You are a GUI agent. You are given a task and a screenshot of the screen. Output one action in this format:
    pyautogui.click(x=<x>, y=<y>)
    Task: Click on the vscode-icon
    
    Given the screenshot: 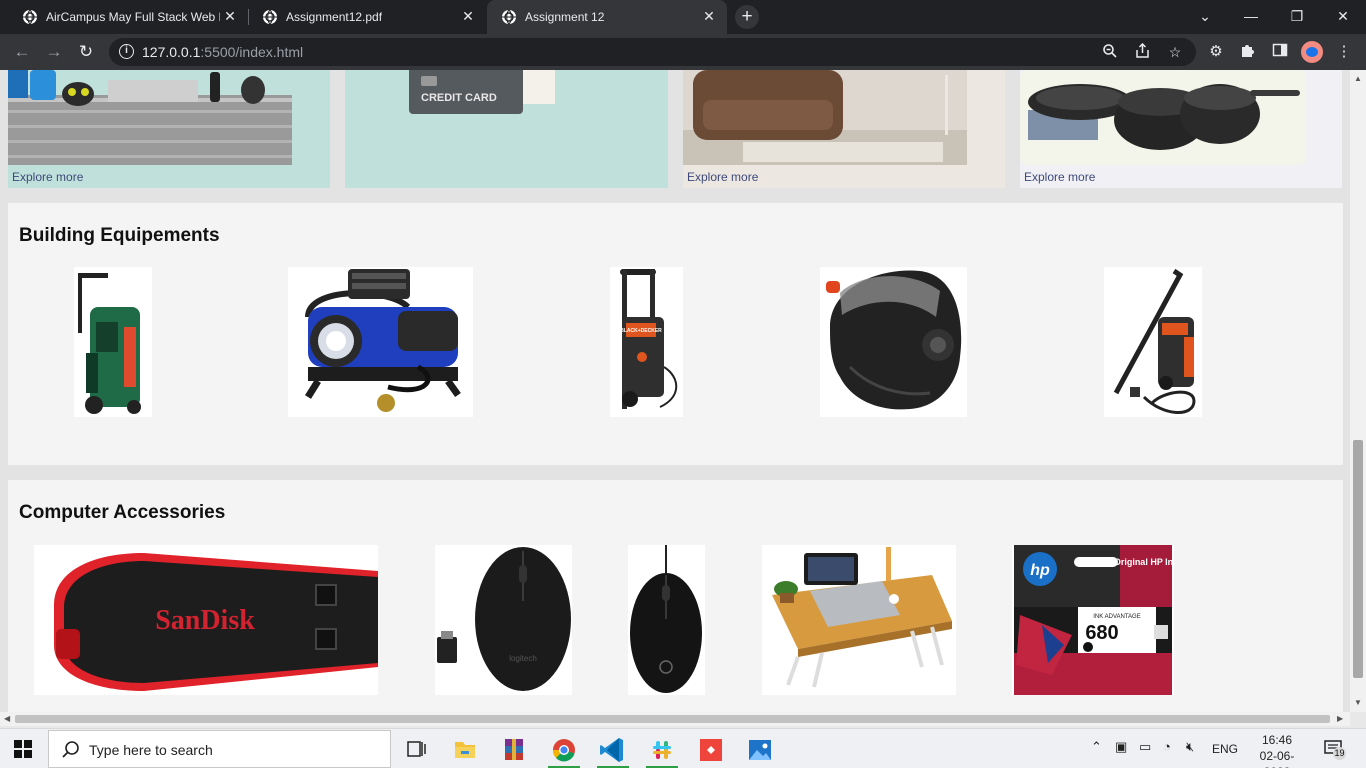 What is the action you would take?
    pyautogui.click(x=613, y=750)
    